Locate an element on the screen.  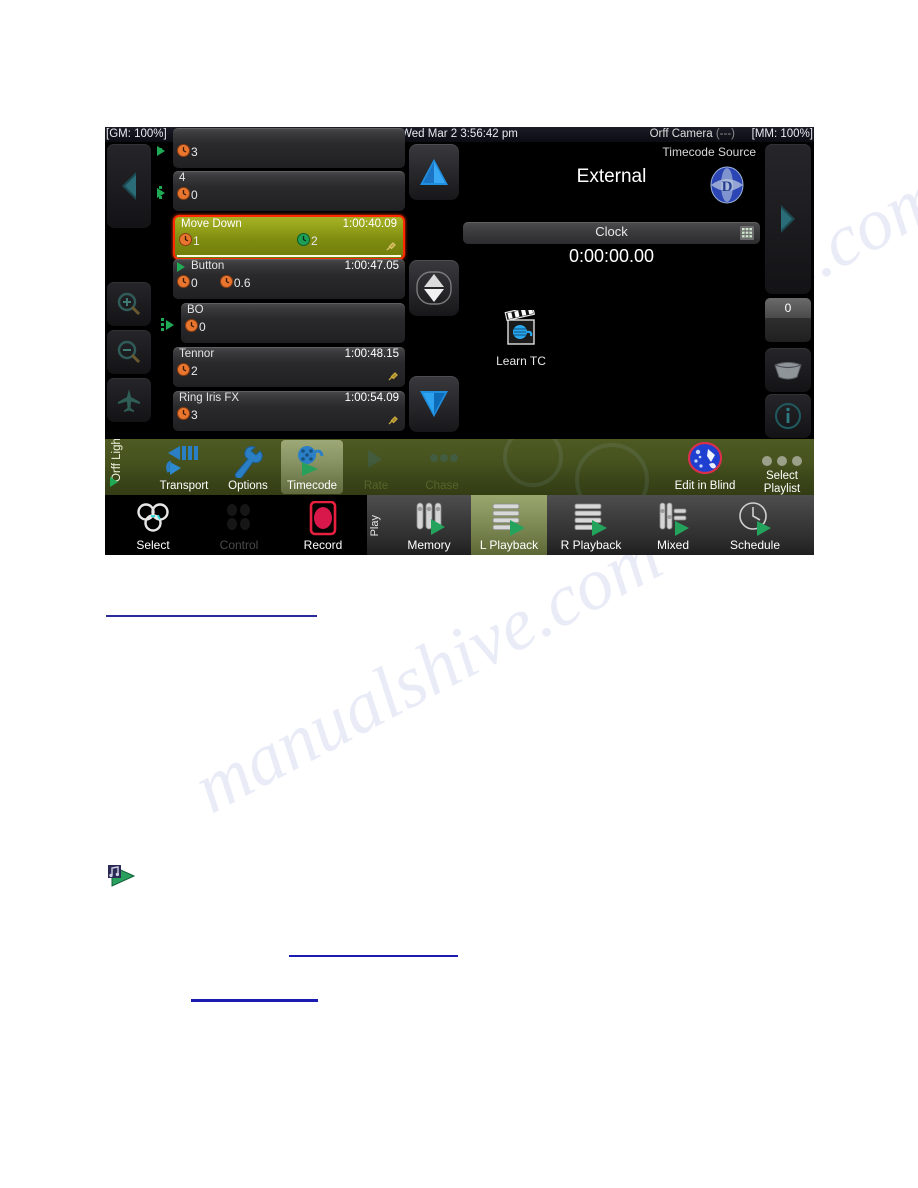
cue-row-selected: Move Down 1:00:40.09 1 2 is located at coordinates (289, 237).